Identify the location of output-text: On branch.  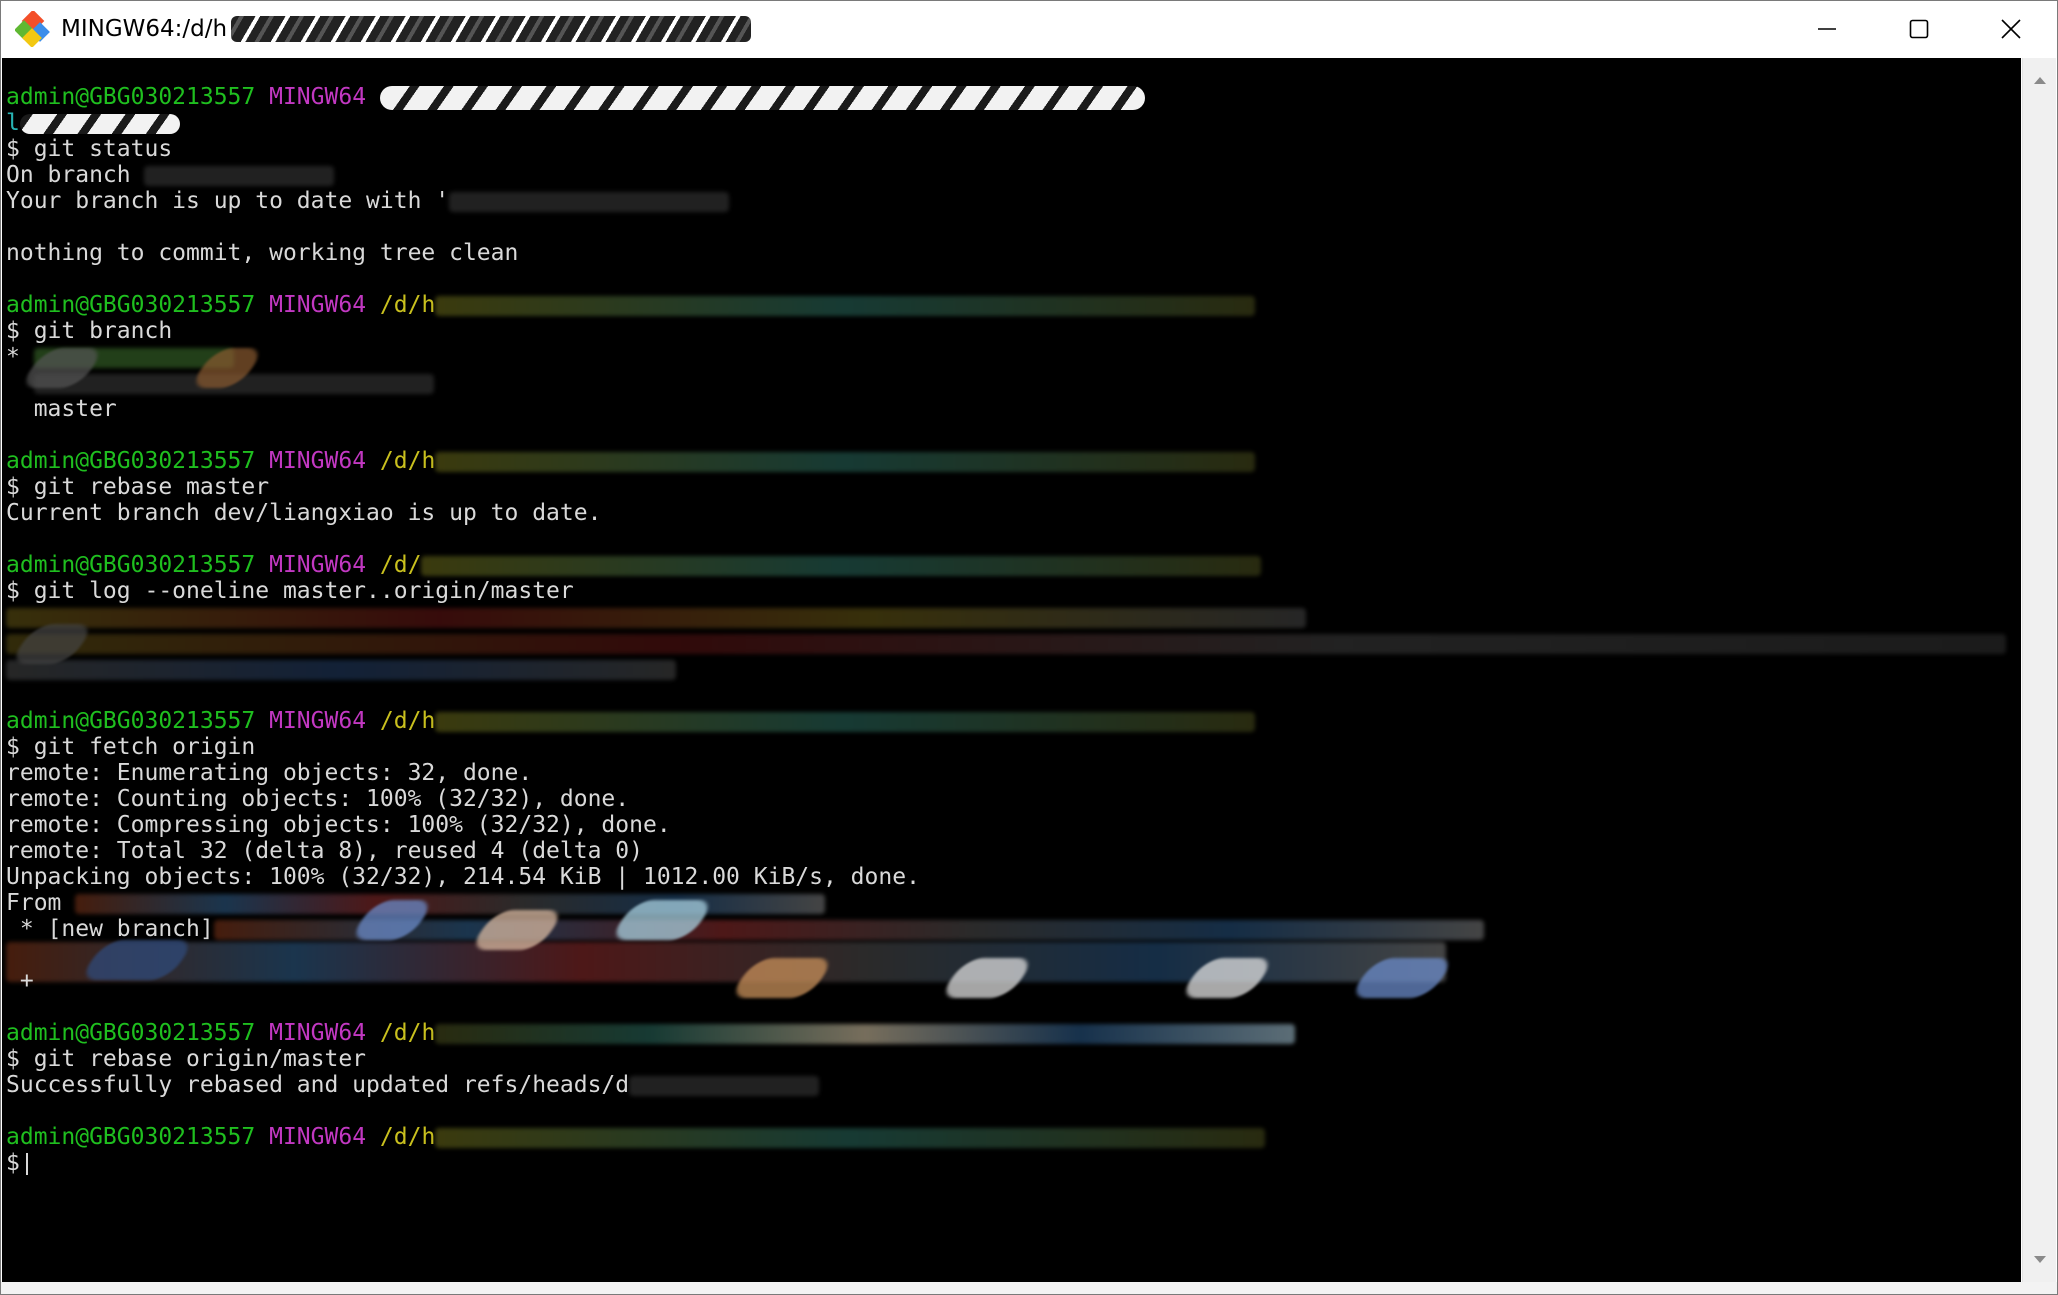
(68, 175).